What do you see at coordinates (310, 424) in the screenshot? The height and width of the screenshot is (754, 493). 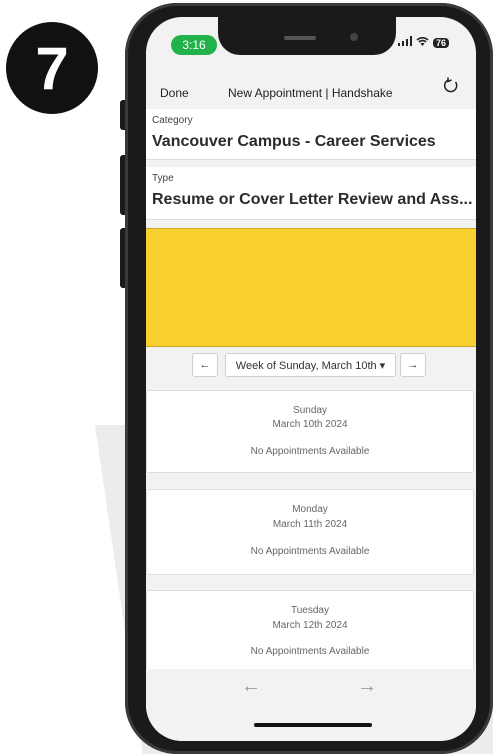 I see `day-date: March 10th 2024` at bounding box center [310, 424].